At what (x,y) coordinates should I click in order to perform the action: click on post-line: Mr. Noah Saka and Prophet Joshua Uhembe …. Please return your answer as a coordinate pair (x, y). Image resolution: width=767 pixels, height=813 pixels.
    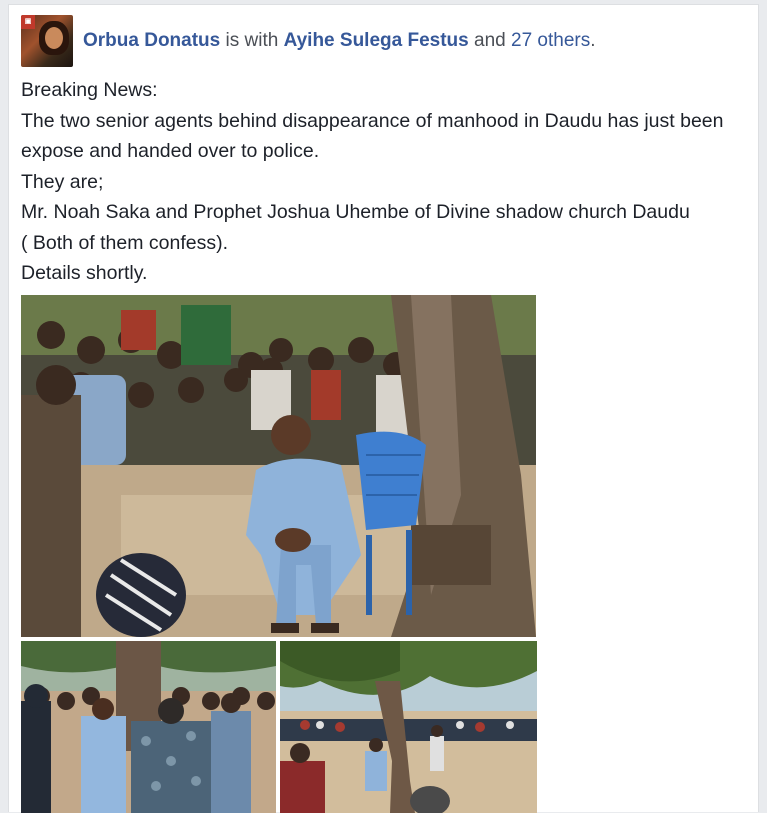
    Looking at the image, I should click on (355, 212).